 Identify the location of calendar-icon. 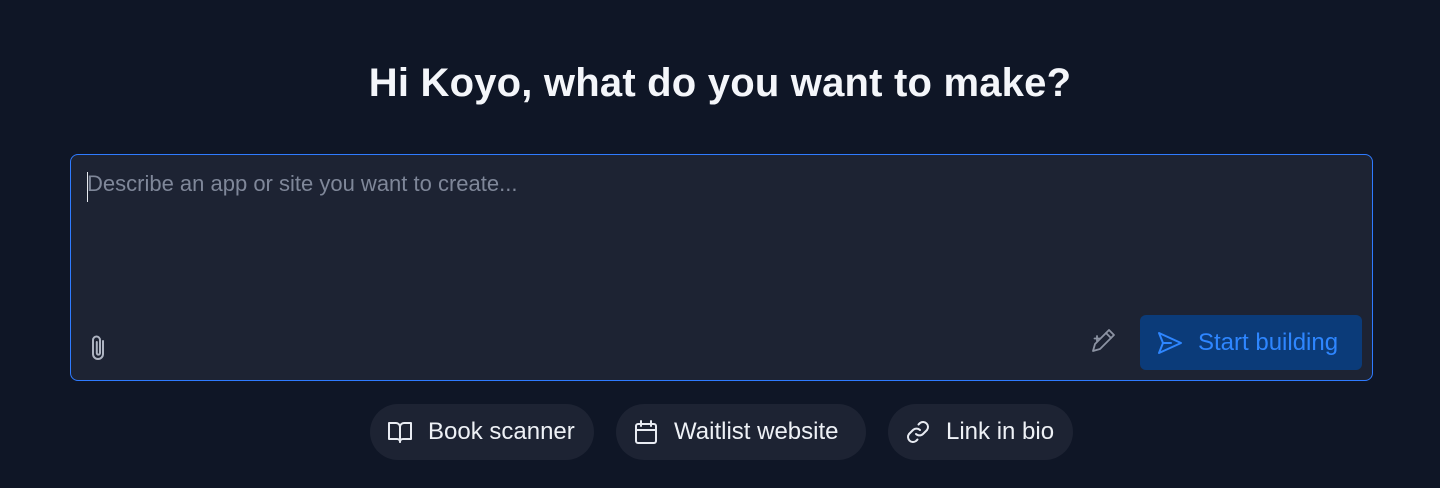
(646, 432).